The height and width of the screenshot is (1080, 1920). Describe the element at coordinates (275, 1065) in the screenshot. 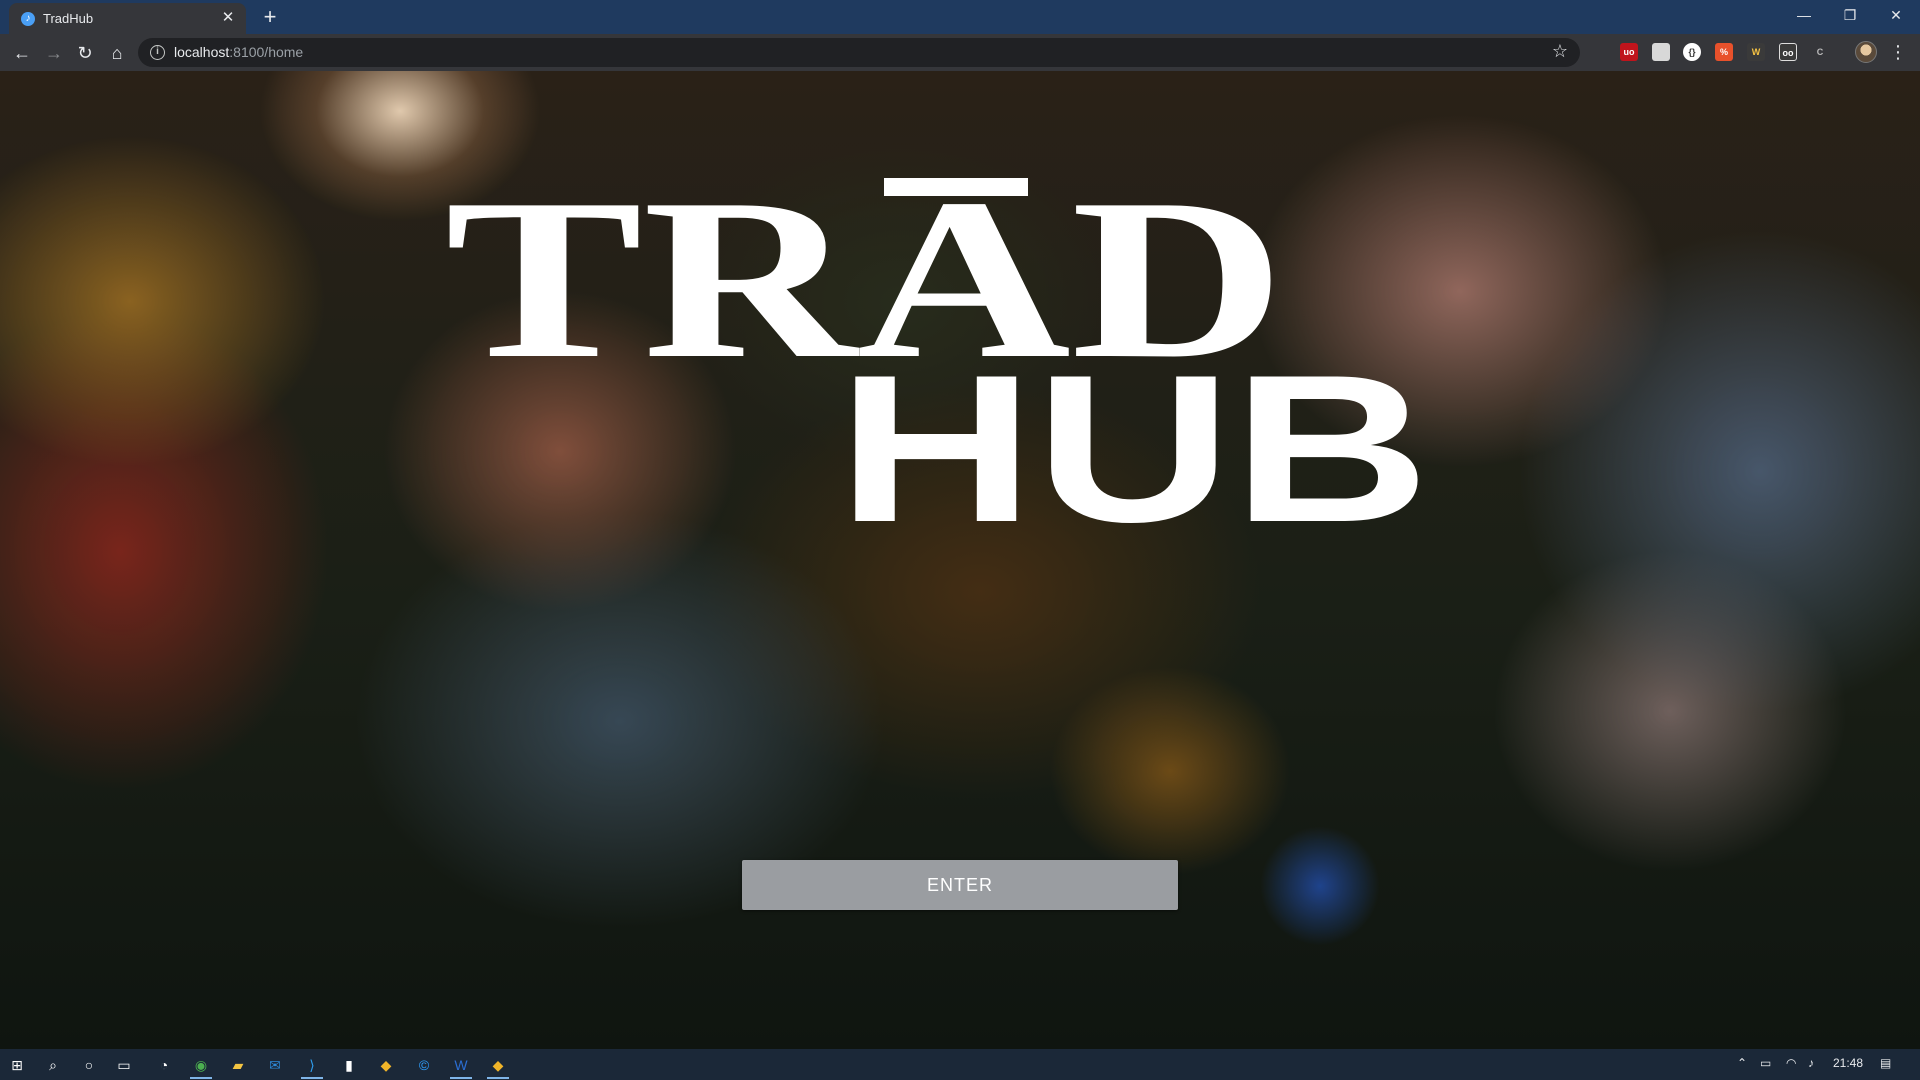

I see `mail-icon: ✉` at that location.